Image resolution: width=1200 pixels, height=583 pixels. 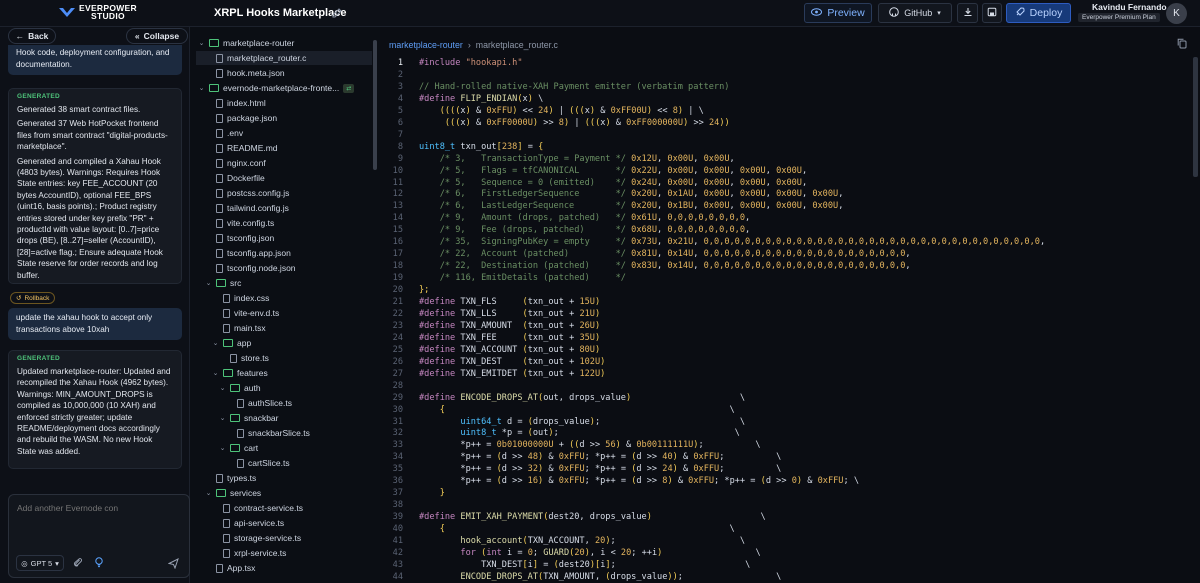 What do you see at coordinates (77, 564) in the screenshot?
I see `paperclip-icon` at bounding box center [77, 564].